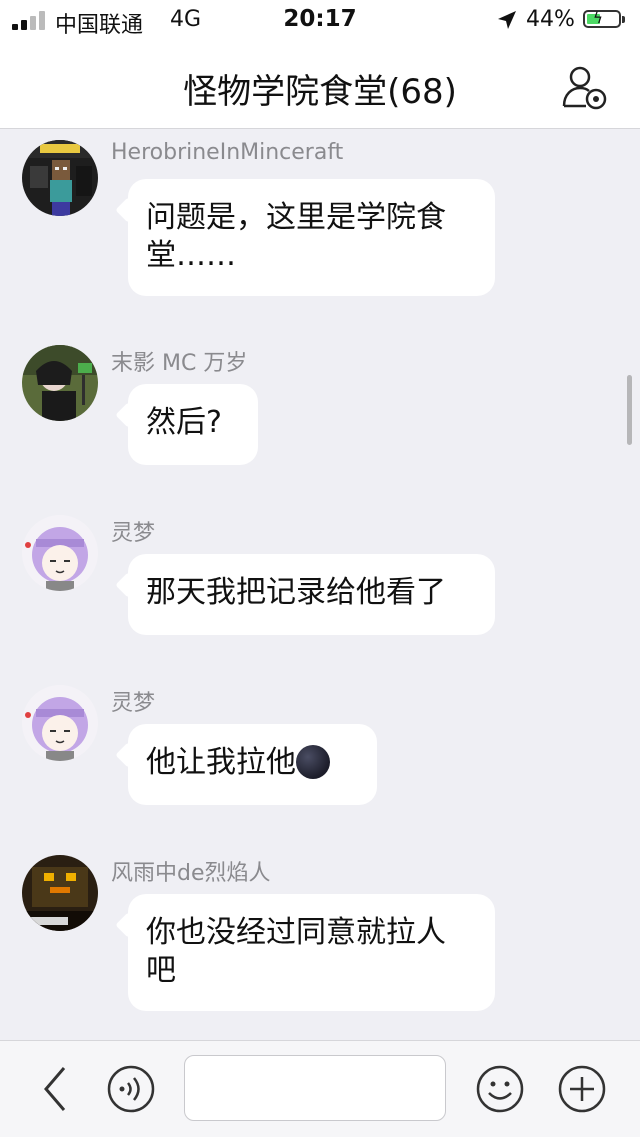 This screenshot has width=640, height=1137. I want to click on chat-title: 怪物学院食堂(68), so click(320, 92).